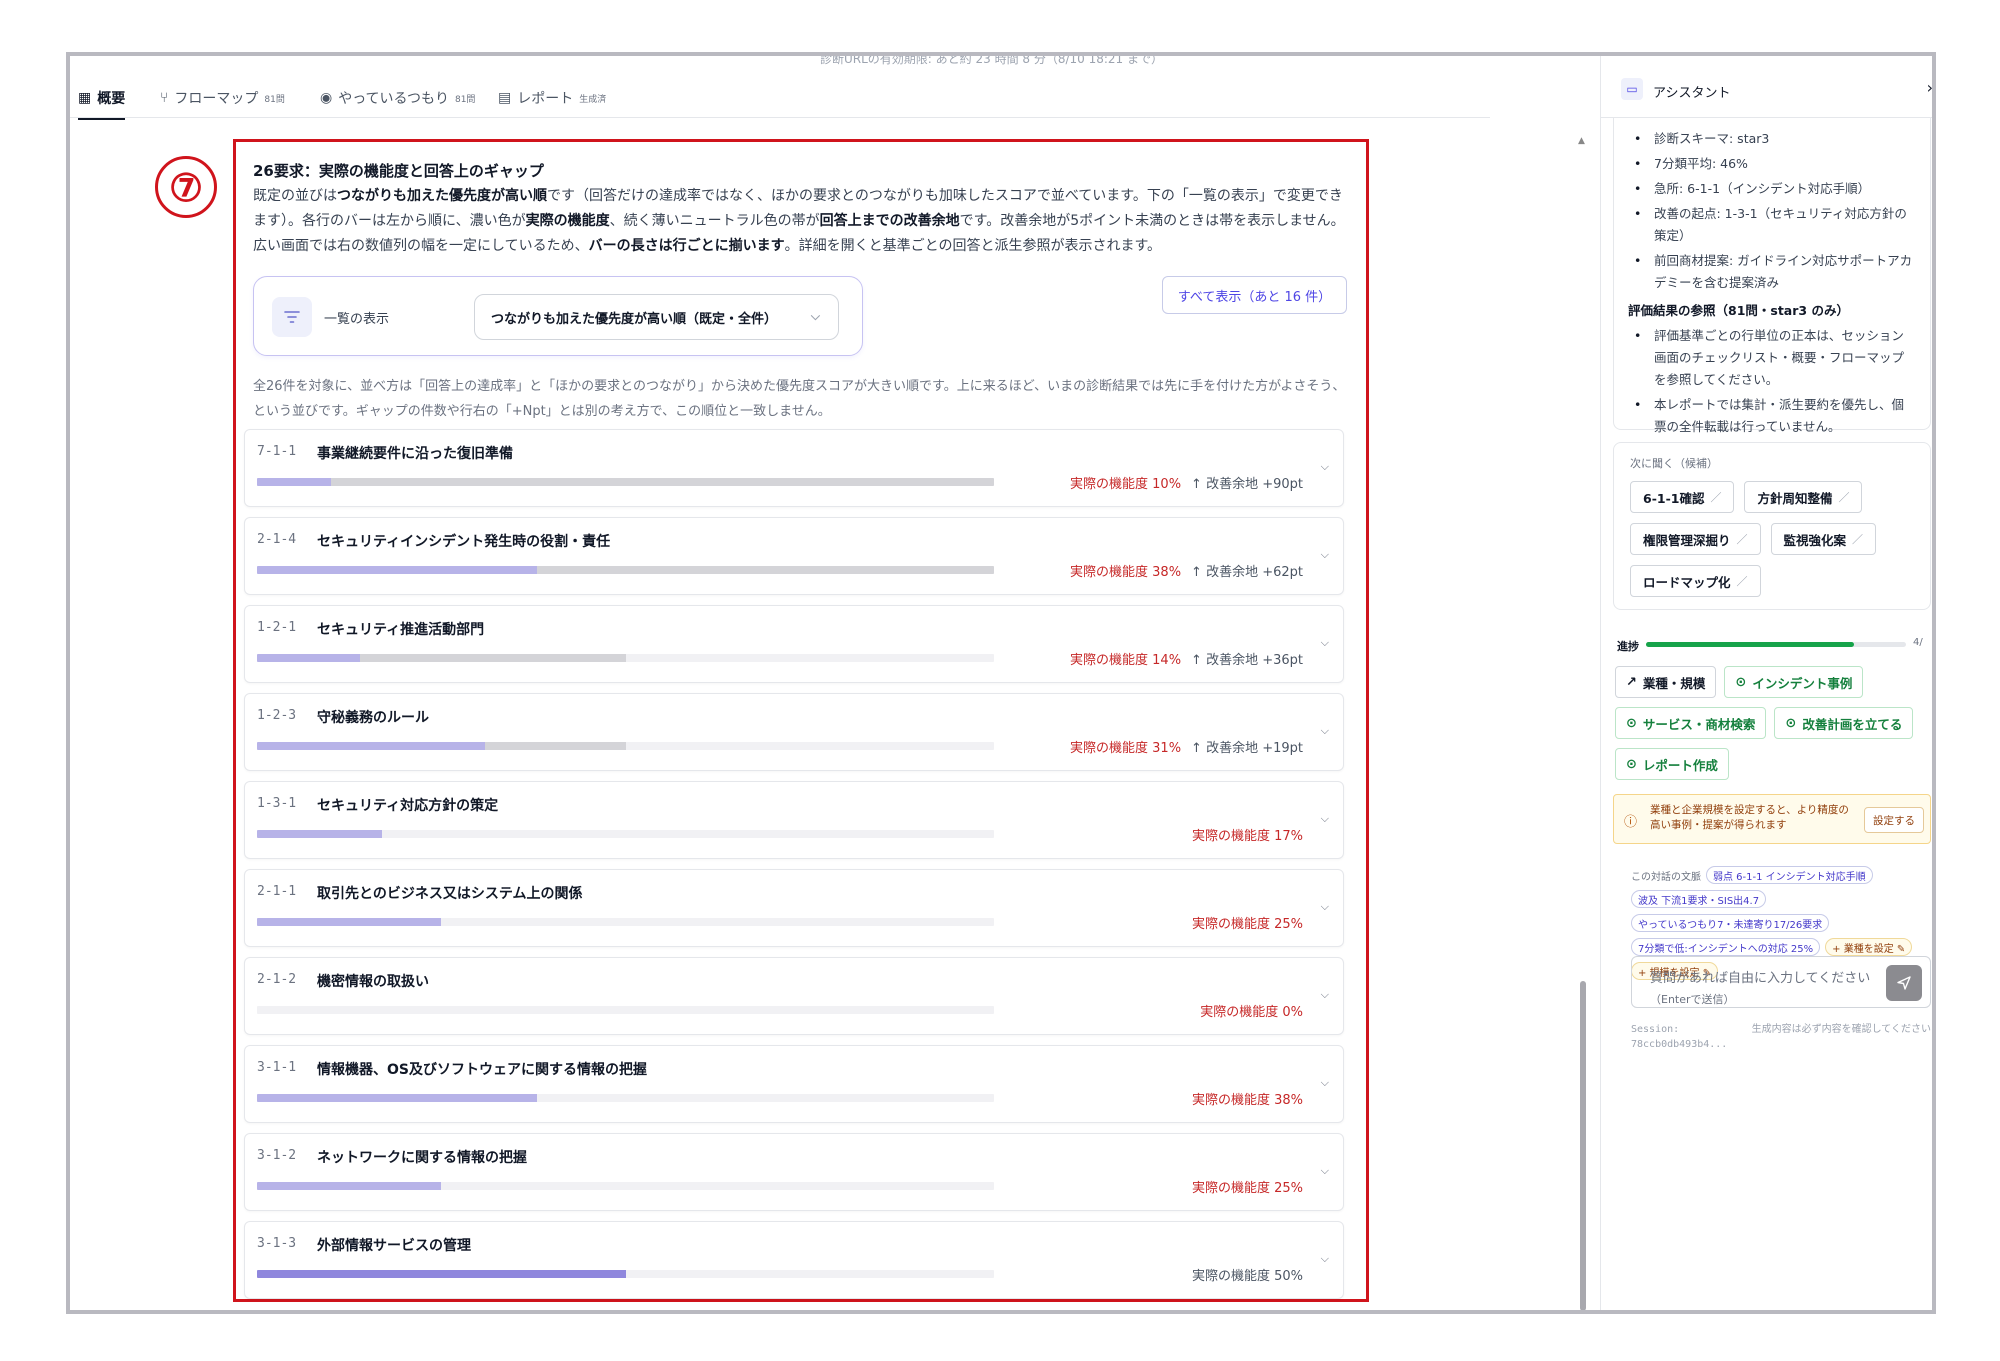 This screenshot has height=1361, width=2000. Describe the element at coordinates (794, 908) in the screenshot. I see `requirement-row: 2-1-1 取引先とのビジネス又はシステム上の関係 実際の機能度 25% ⌵` at that location.